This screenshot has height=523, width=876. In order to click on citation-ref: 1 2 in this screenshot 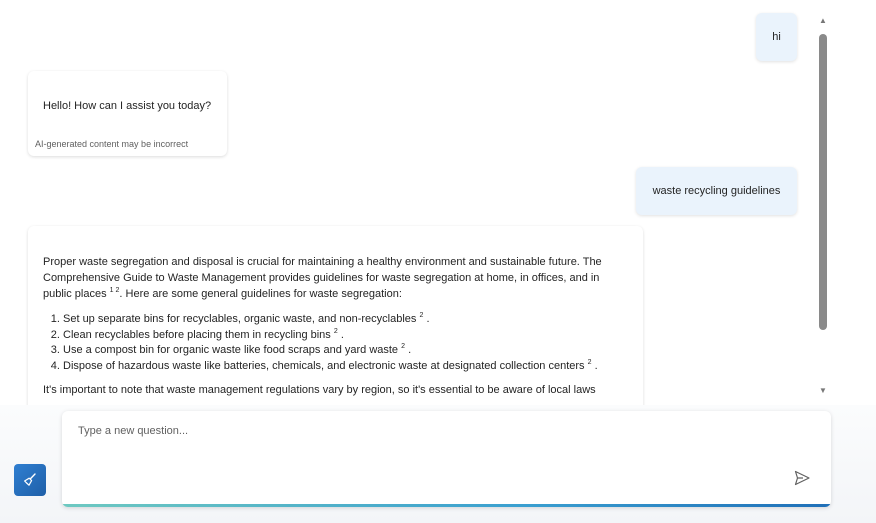, I will do `click(115, 290)`.